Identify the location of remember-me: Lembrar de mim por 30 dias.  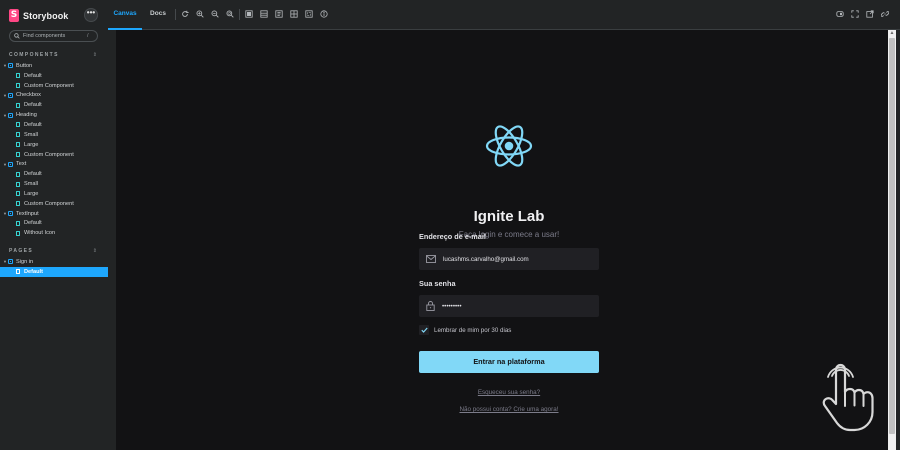
(465, 330).